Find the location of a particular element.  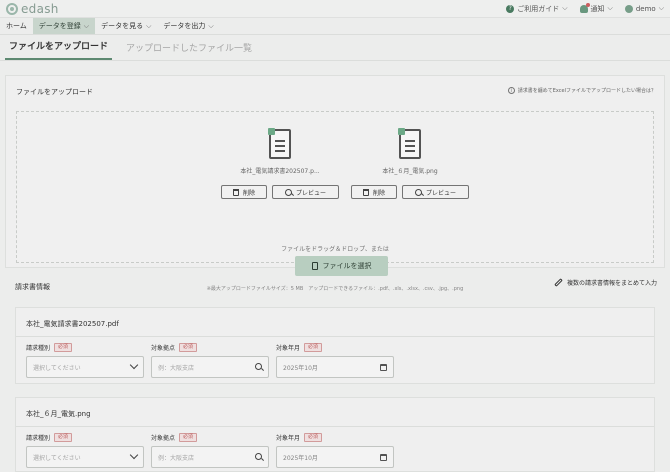

header-actions: ? ご利用ガイド ⌵ 通知 ⌵ demo ⌵ is located at coordinates (585, 8).